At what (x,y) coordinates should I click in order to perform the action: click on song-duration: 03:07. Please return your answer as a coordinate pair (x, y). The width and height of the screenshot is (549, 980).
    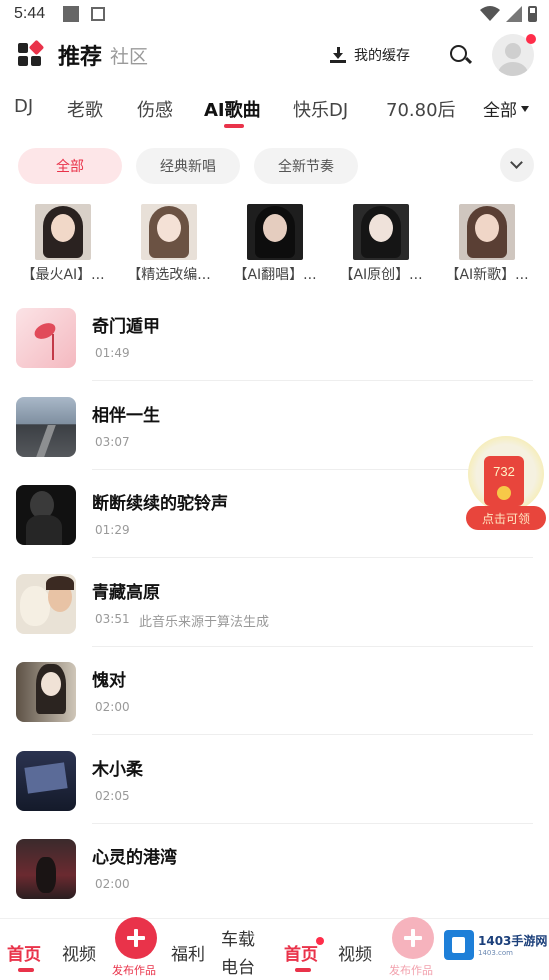
    Looking at the image, I should click on (112, 442).